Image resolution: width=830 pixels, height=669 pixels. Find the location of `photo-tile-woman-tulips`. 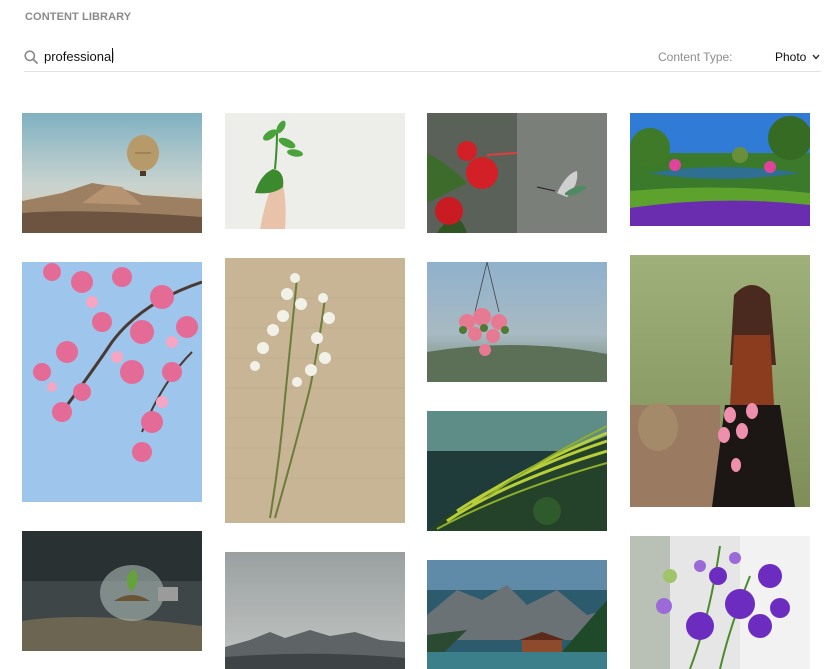

photo-tile-woman-tulips is located at coordinates (720, 381).